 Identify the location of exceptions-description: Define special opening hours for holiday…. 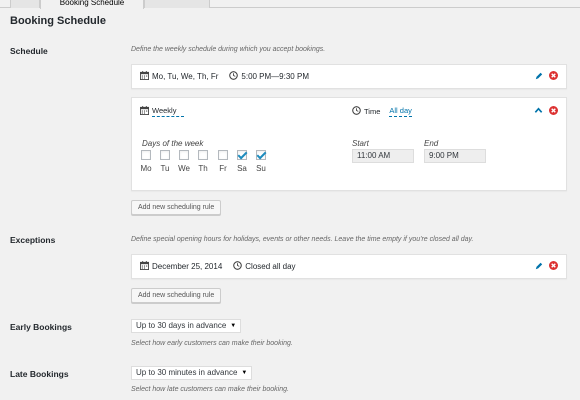
(302, 239).